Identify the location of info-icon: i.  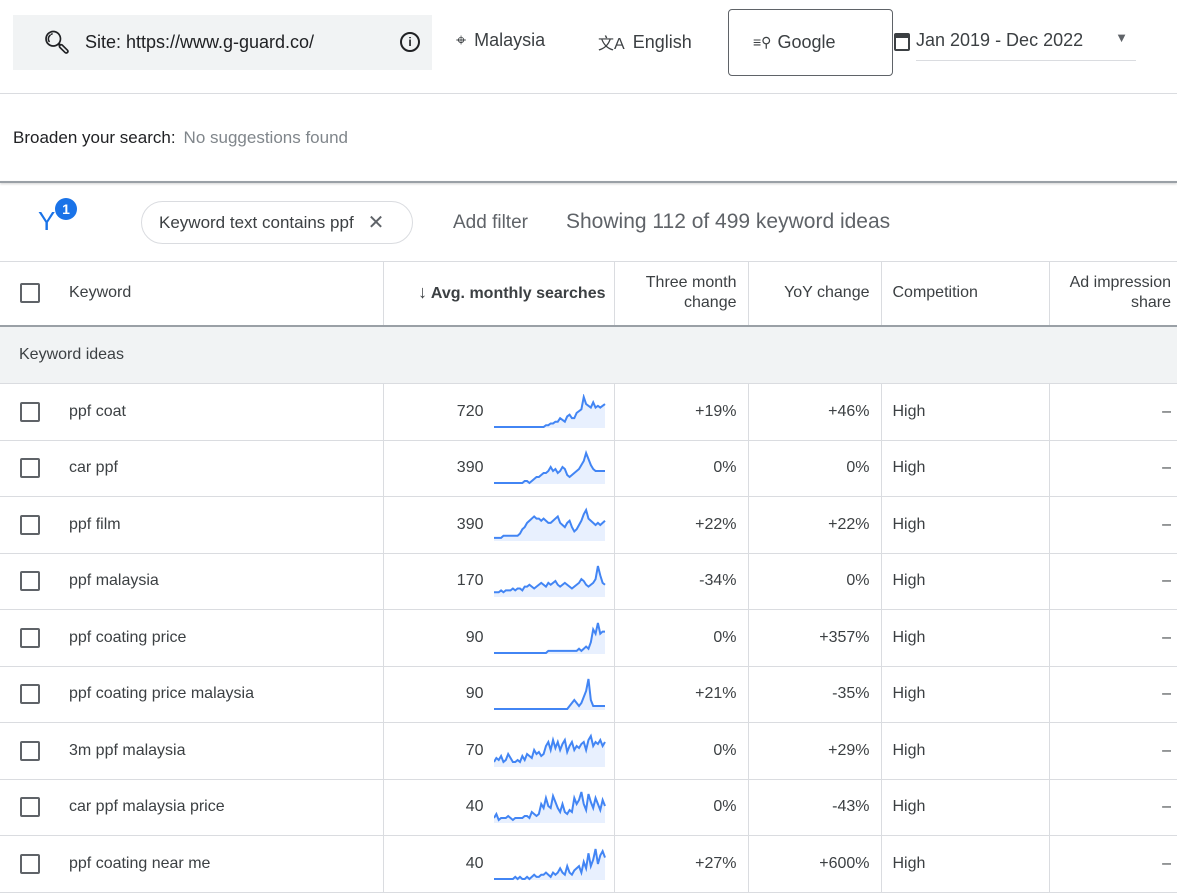
(410, 42).